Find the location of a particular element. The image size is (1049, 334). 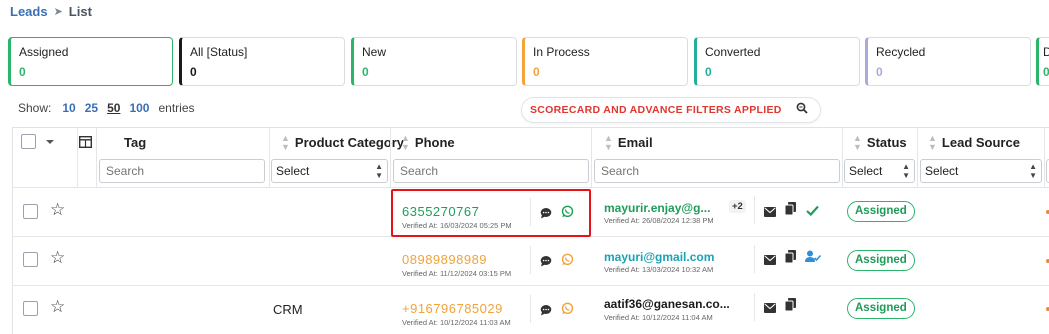

phone-number: +916796785029 is located at coordinates (452, 308).